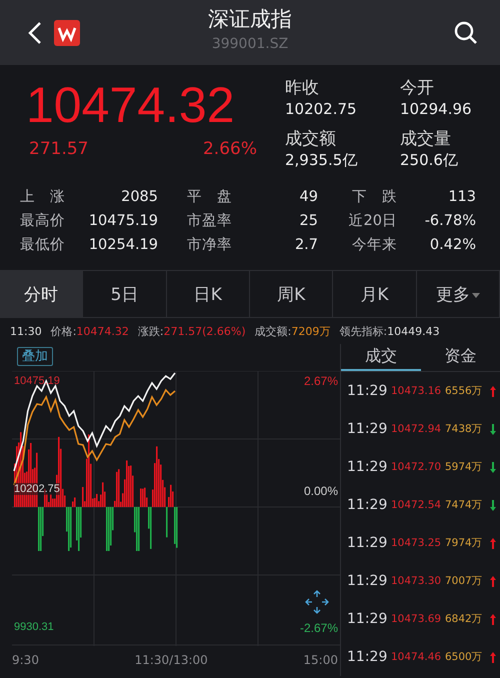  What do you see at coordinates (466, 32) in the screenshot?
I see `search-icon` at bounding box center [466, 32].